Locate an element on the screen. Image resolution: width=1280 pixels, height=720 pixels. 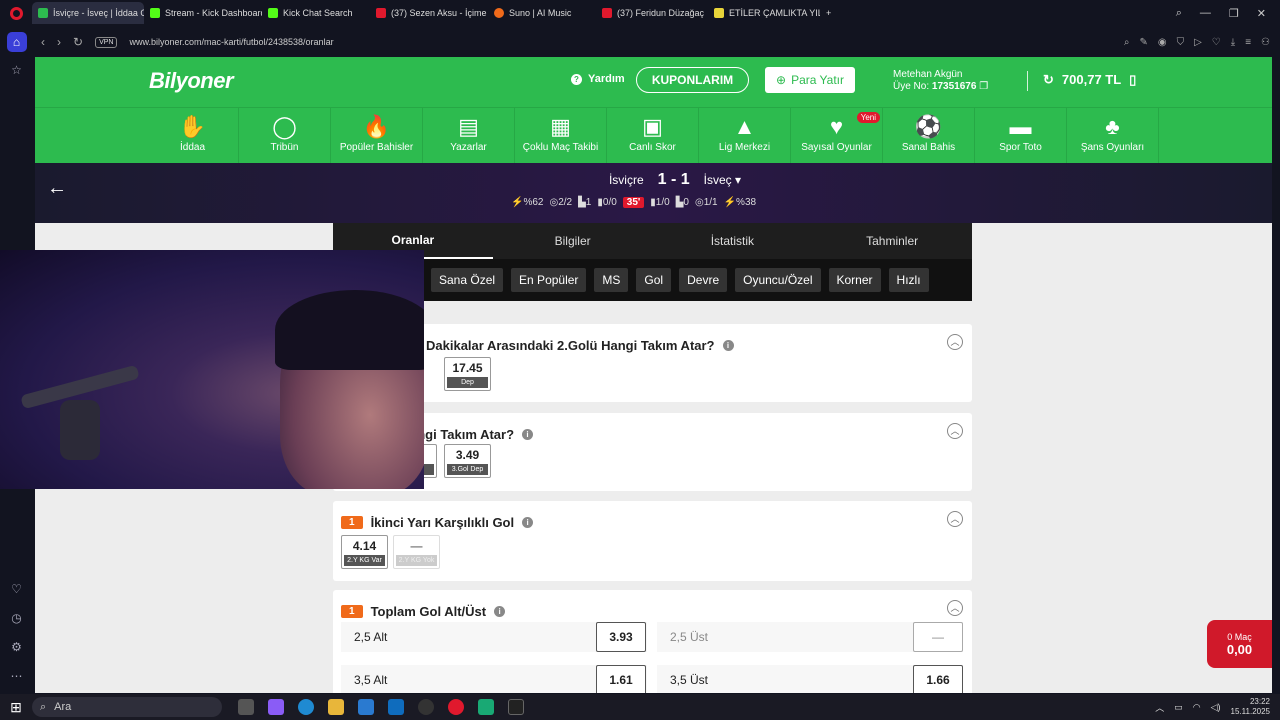
star-icon: ☆ is located at coordinates (17, 70).